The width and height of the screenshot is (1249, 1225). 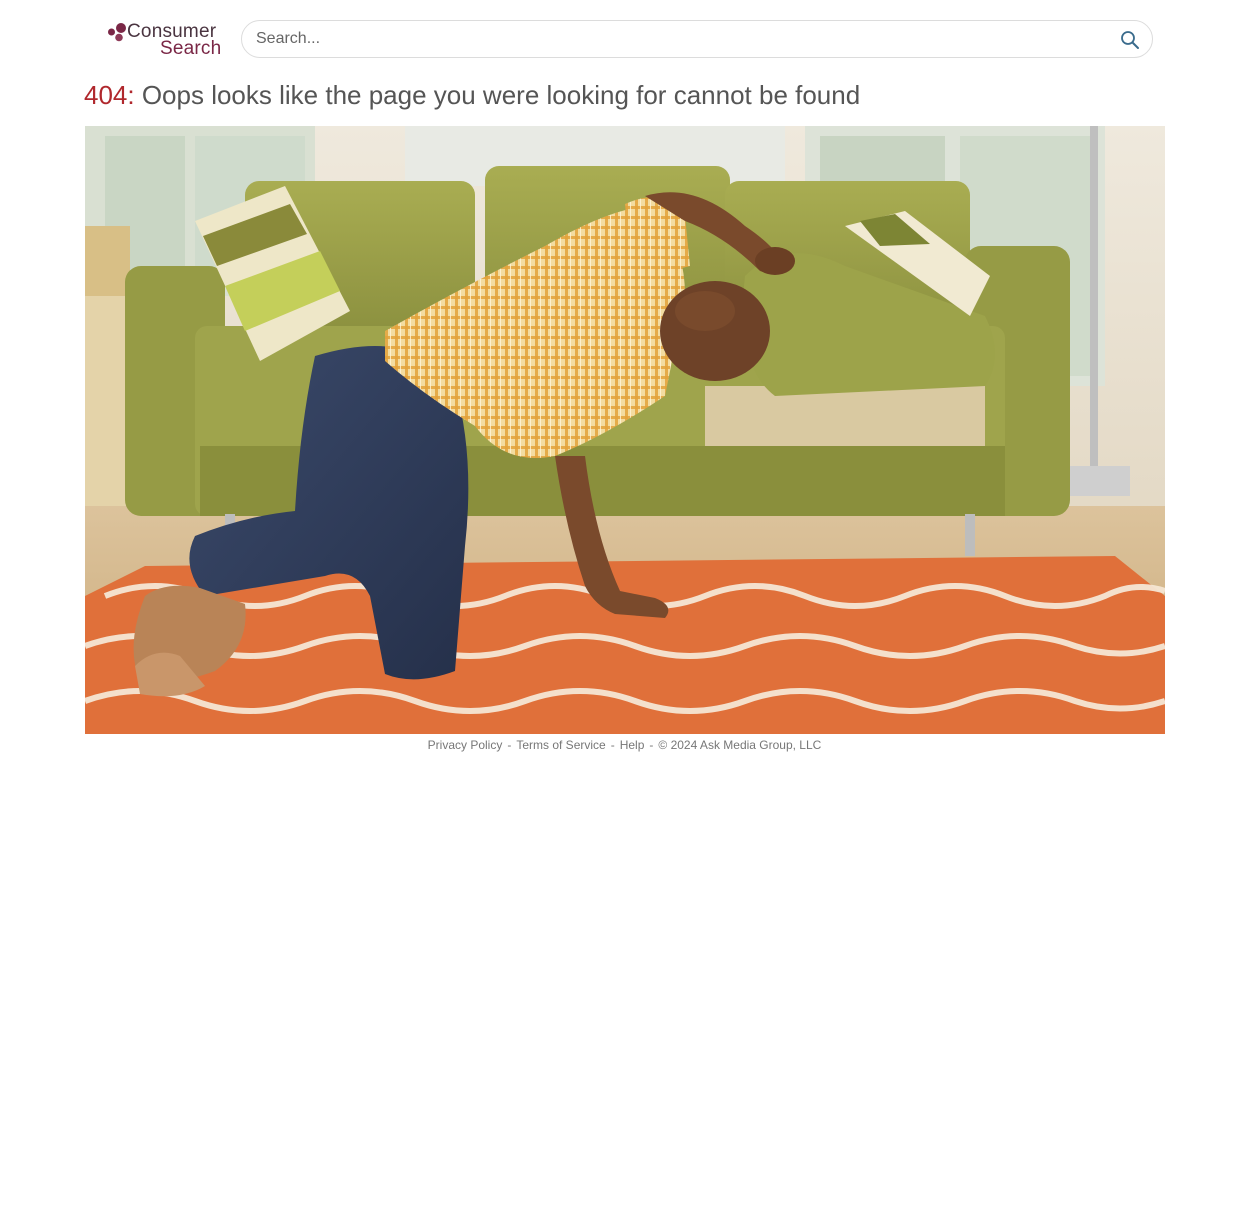 What do you see at coordinates (465, 745) in the screenshot?
I see `privacy-policy-link: Privacy Policy` at bounding box center [465, 745].